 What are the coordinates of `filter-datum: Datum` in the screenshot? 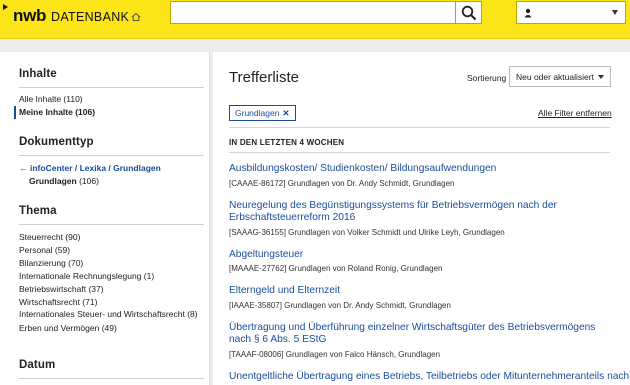 It's located at (111, 372).